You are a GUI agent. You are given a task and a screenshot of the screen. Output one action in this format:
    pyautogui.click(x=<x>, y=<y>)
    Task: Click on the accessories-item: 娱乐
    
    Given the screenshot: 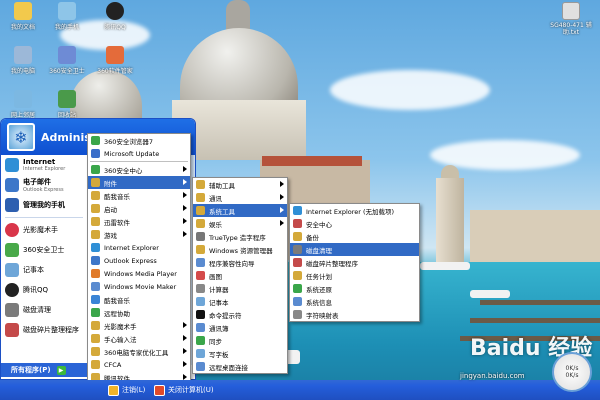 What is the action you would take?
    pyautogui.click(x=240, y=223)
    